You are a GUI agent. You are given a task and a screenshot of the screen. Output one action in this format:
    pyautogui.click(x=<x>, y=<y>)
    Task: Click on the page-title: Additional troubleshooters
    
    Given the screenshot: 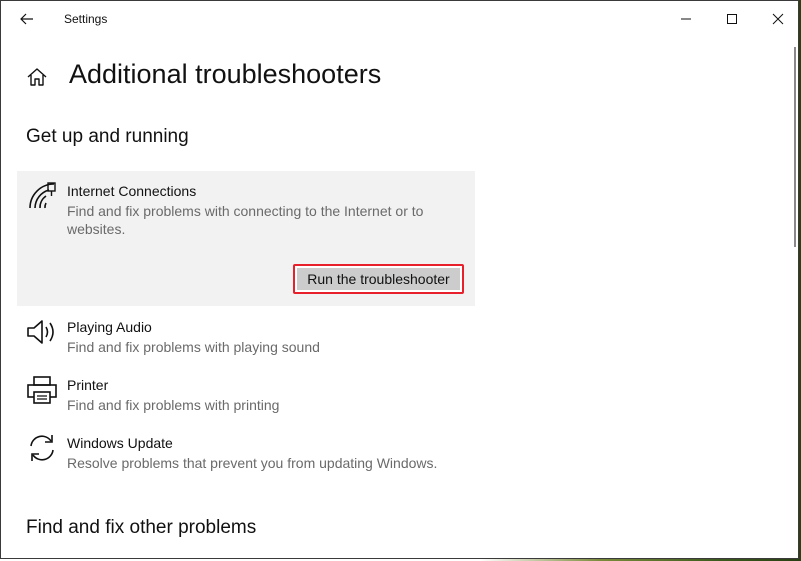 What is the action you would take?
    pyautogui.click(x=225, y=74)
    